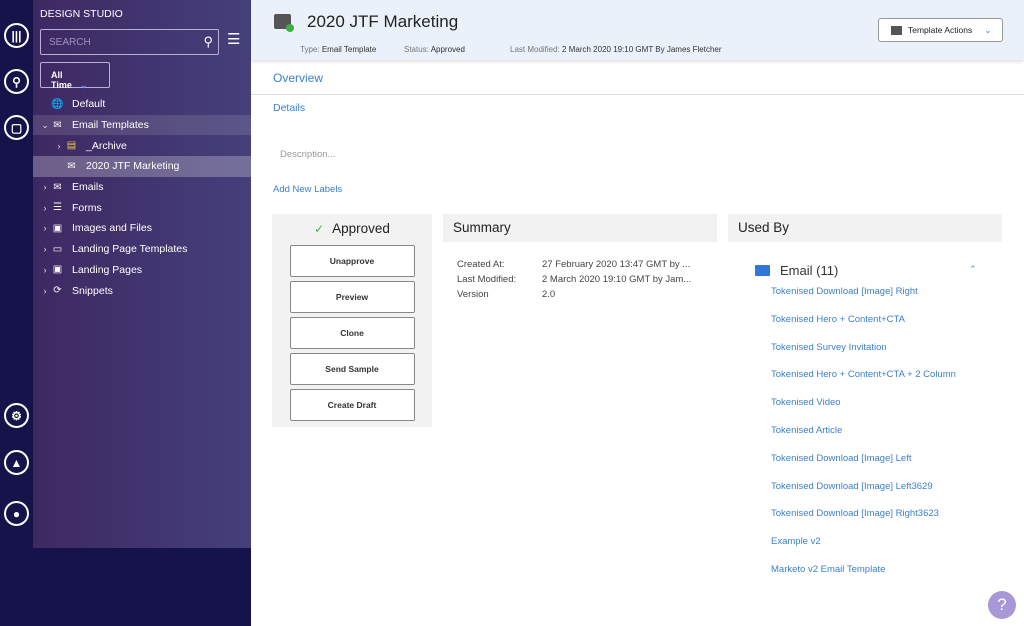  What do you see at coordinates (130, 249) in the screenshot?
I see `tree-item-label: Landing Page Templates` at bounding box center [130, 249].